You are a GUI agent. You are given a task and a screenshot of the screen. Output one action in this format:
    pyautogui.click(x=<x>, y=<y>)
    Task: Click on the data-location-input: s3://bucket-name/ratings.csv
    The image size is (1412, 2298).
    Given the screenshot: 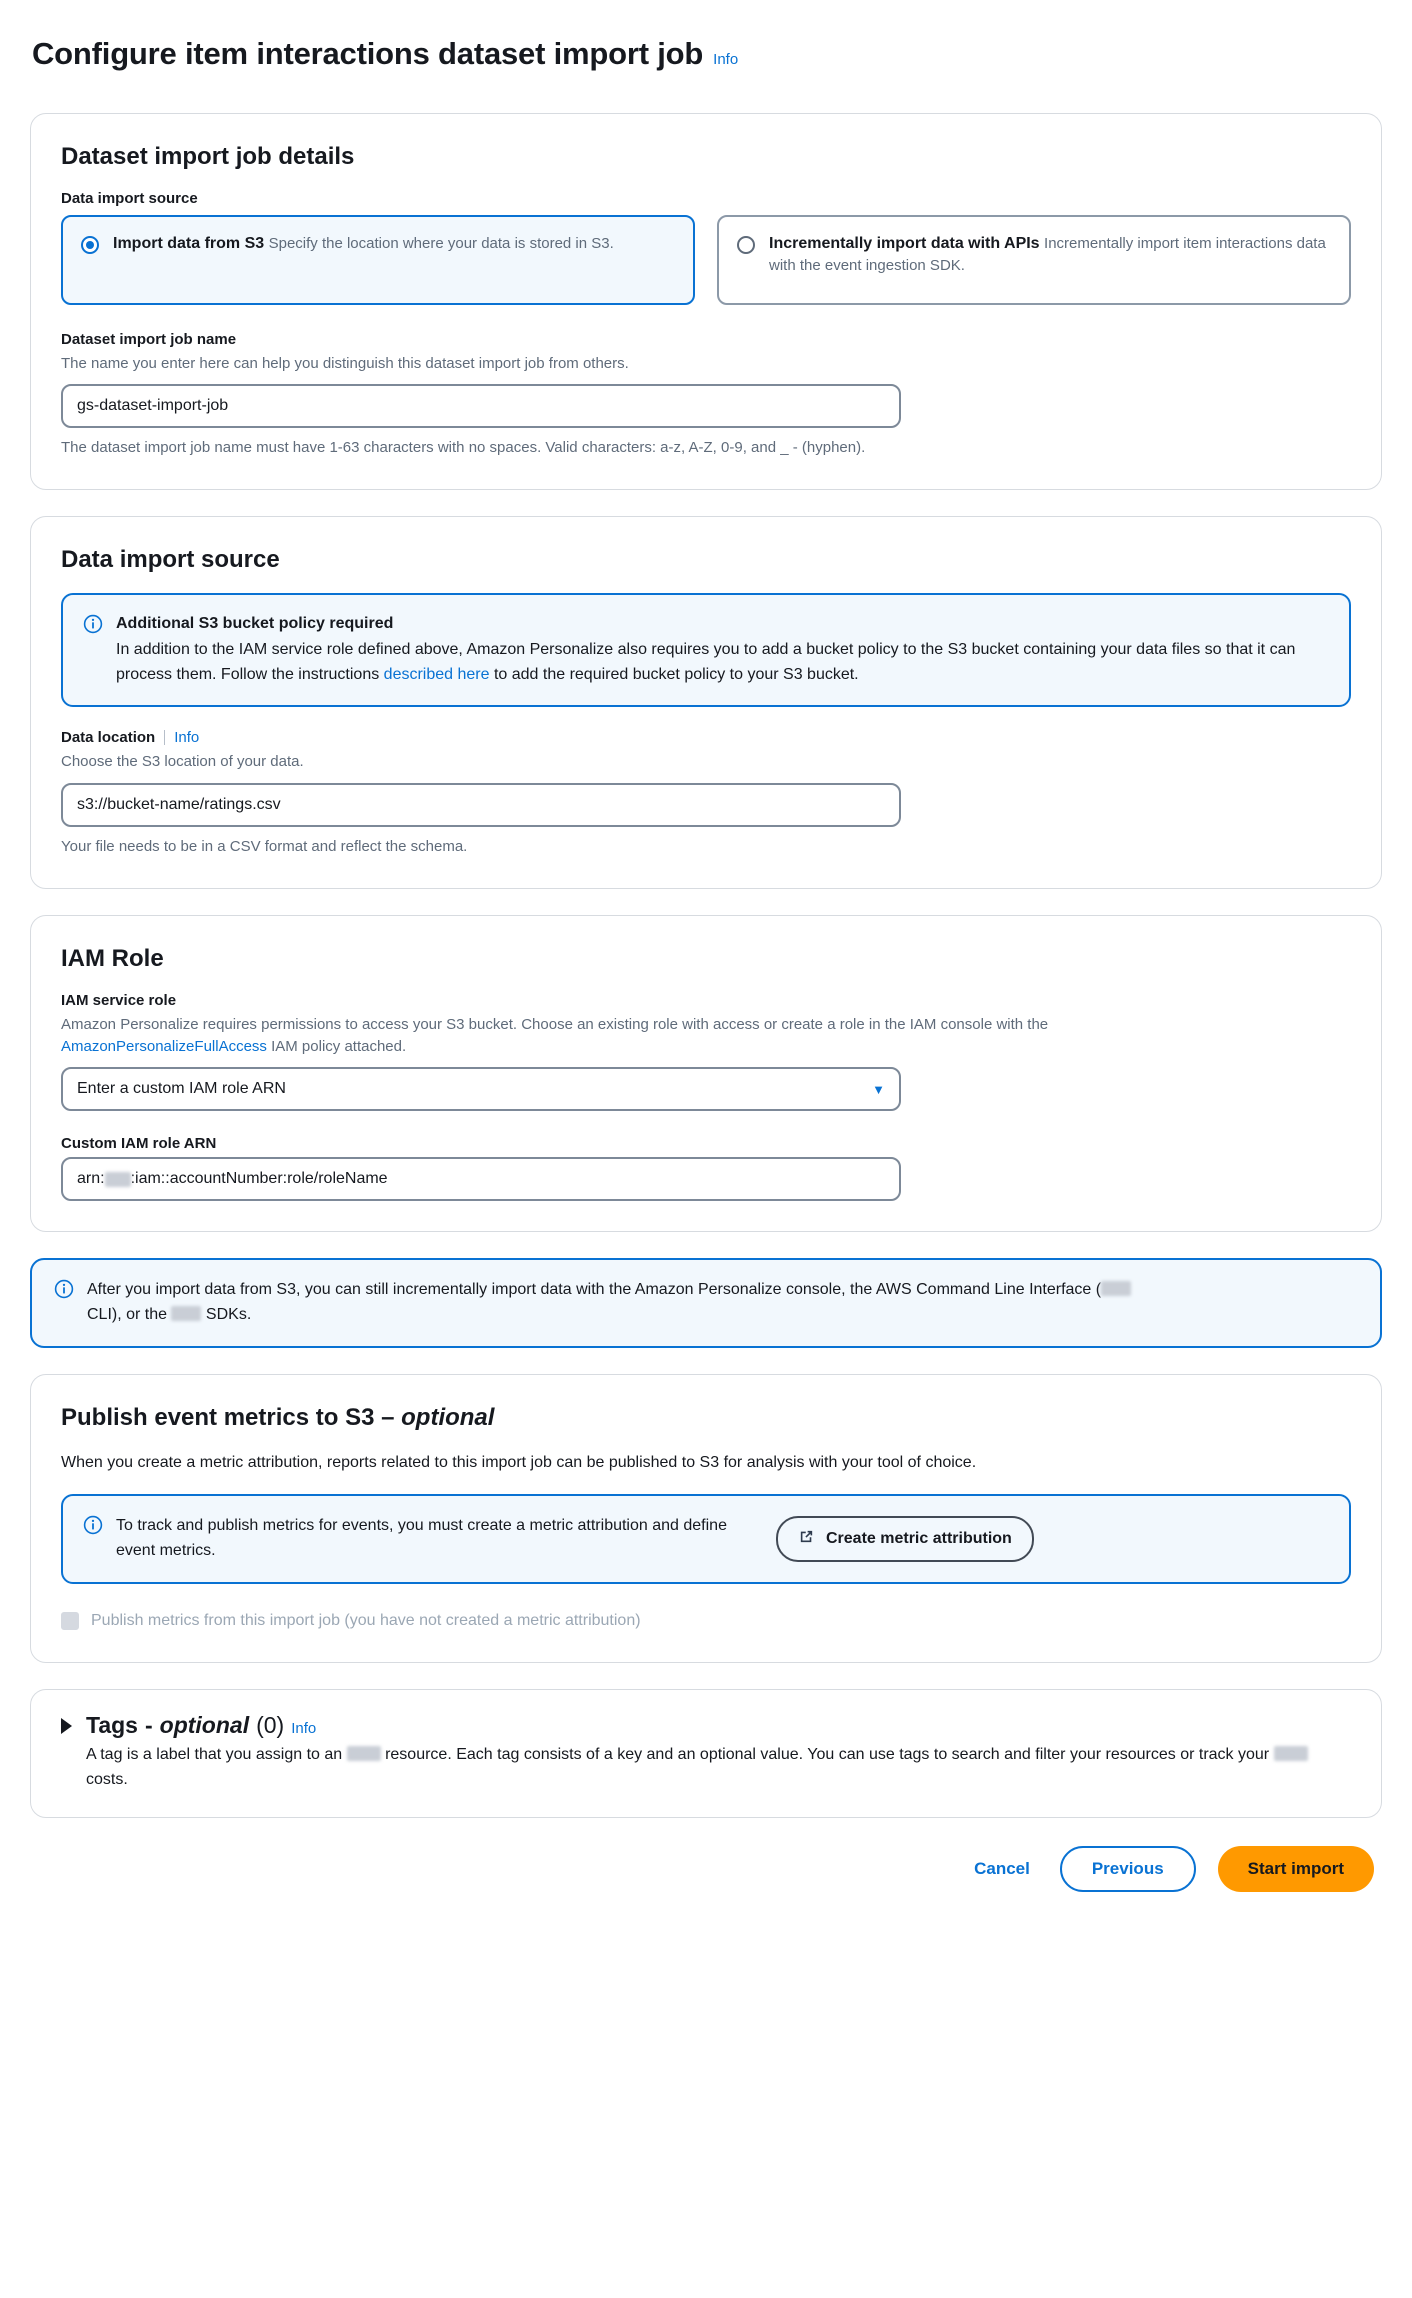 What is the action you would take?
    pyautogui.click(x=481, y=805)
    